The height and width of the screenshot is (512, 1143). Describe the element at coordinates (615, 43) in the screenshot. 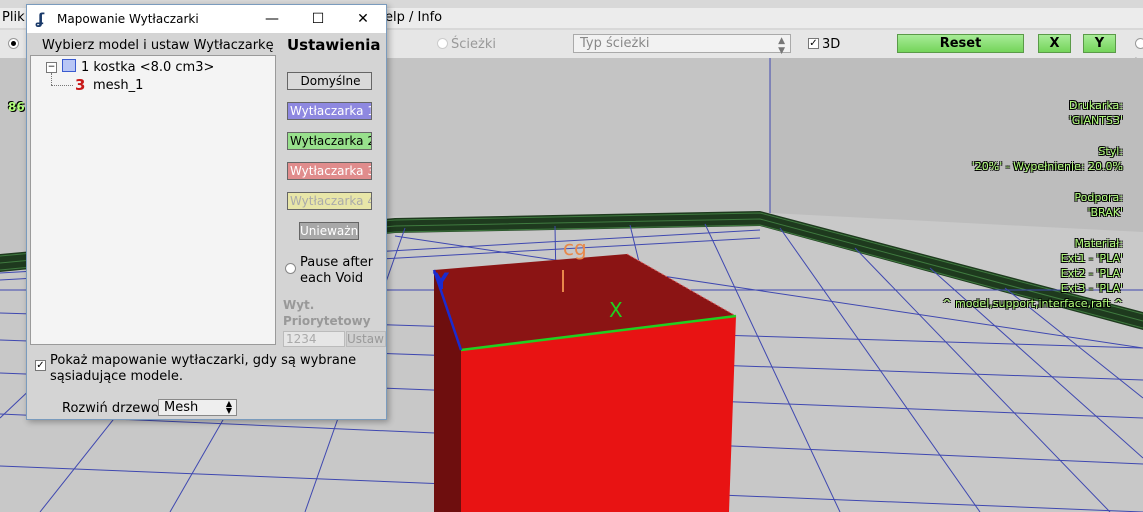

I see `path-type-placeholder: Typ ścieżki` at that location.